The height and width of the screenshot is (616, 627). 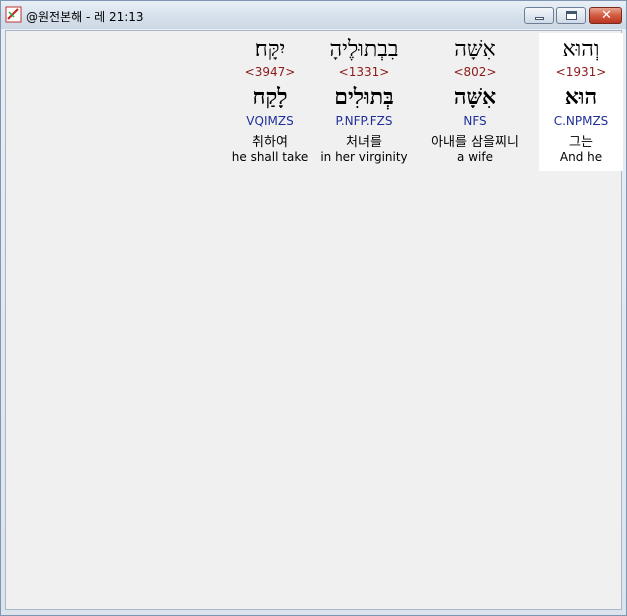 I want to click on english-gloss: a wife, so click(x=475, y=157).